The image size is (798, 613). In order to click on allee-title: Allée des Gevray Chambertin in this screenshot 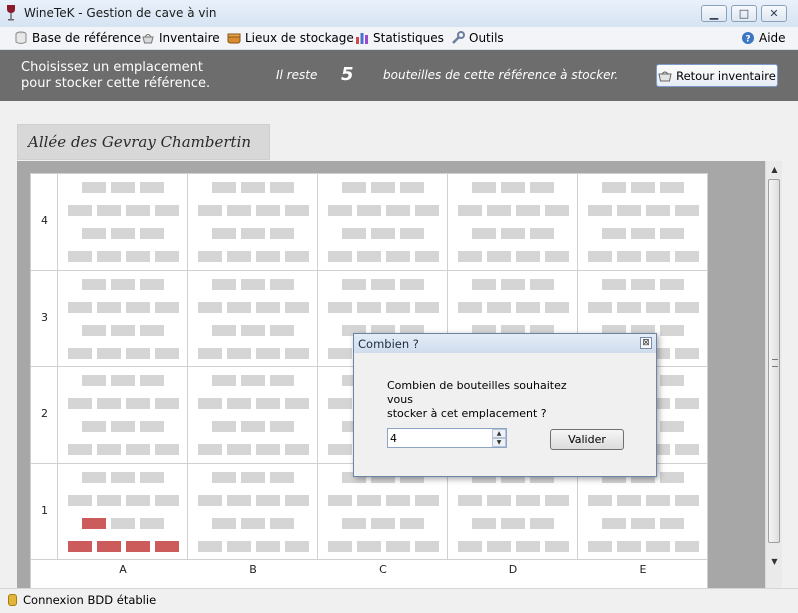, I will do `click(143, 142)`.